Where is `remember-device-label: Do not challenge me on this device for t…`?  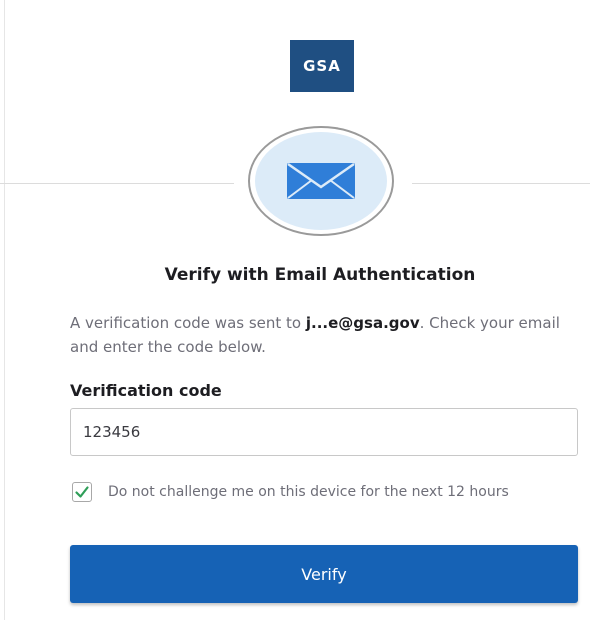 remember-device-label: Do not challenge me on this device for t… is located at coordinates (338, 492).